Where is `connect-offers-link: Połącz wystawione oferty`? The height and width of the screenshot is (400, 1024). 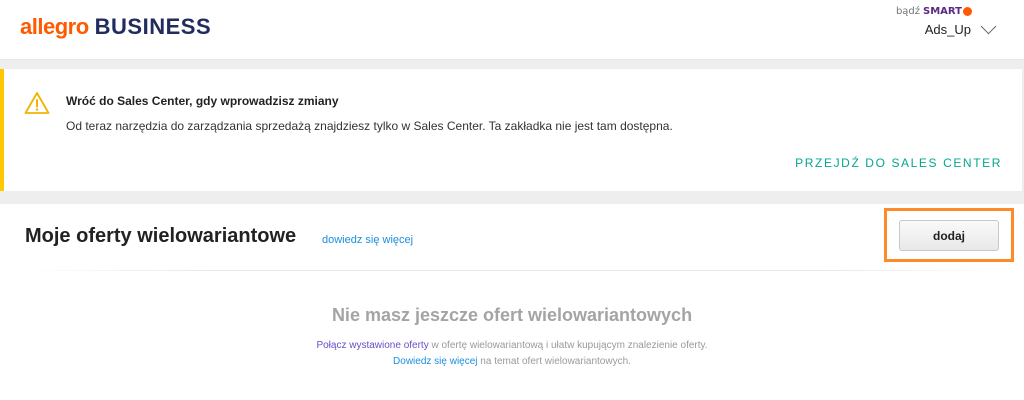 connect-offers-link: Połącz wystawione oferty is located at coordinates (372, 345).